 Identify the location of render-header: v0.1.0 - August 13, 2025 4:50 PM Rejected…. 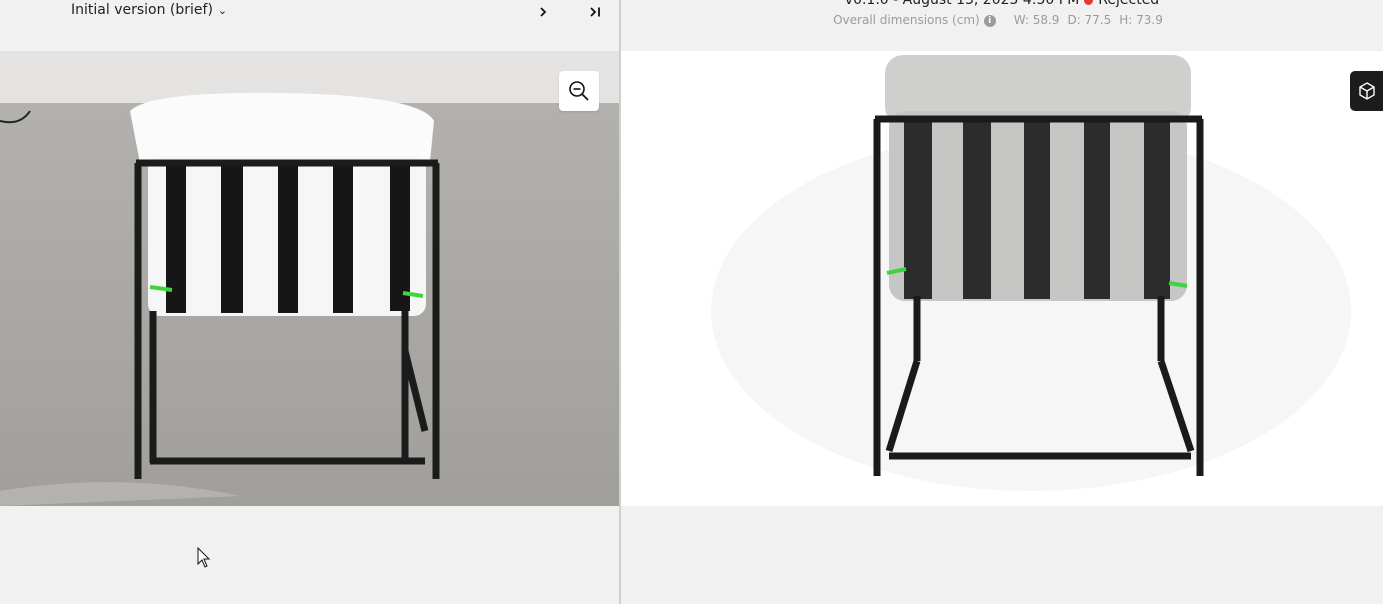
(1002, 25).